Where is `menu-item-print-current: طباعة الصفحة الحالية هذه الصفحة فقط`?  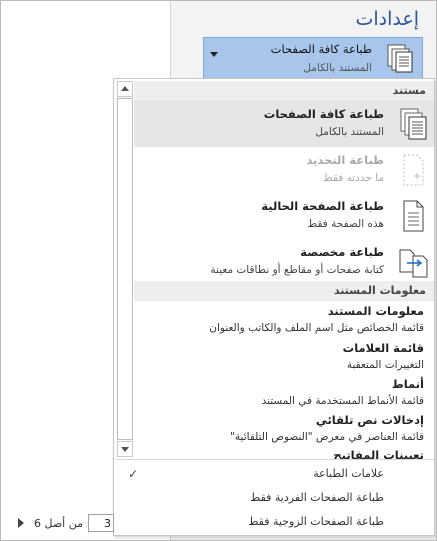
menu-item-print-current: طباعة الصفحة الحالية هذه الصفحة فقط is located at coordinates (284, 216).